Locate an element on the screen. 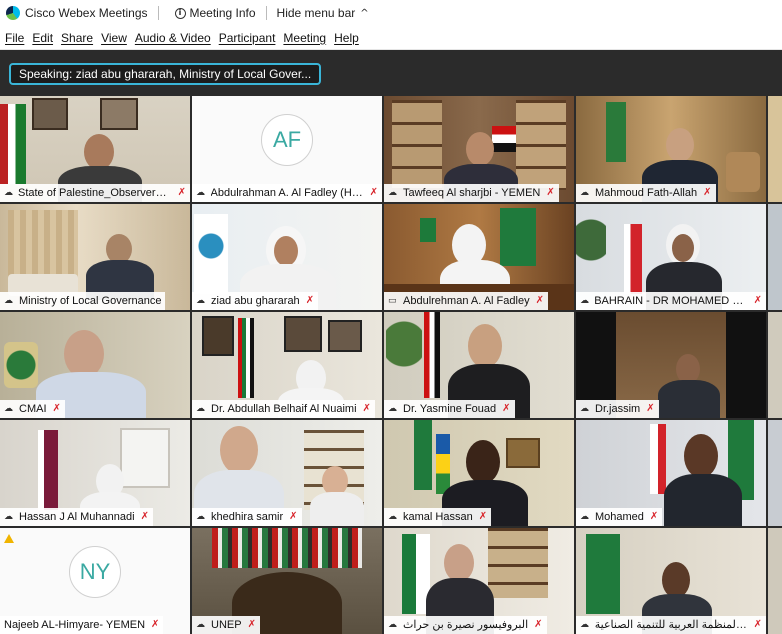 This screenshot has width=782, height=634. menu-view: View is located at coordinates (114, 38).